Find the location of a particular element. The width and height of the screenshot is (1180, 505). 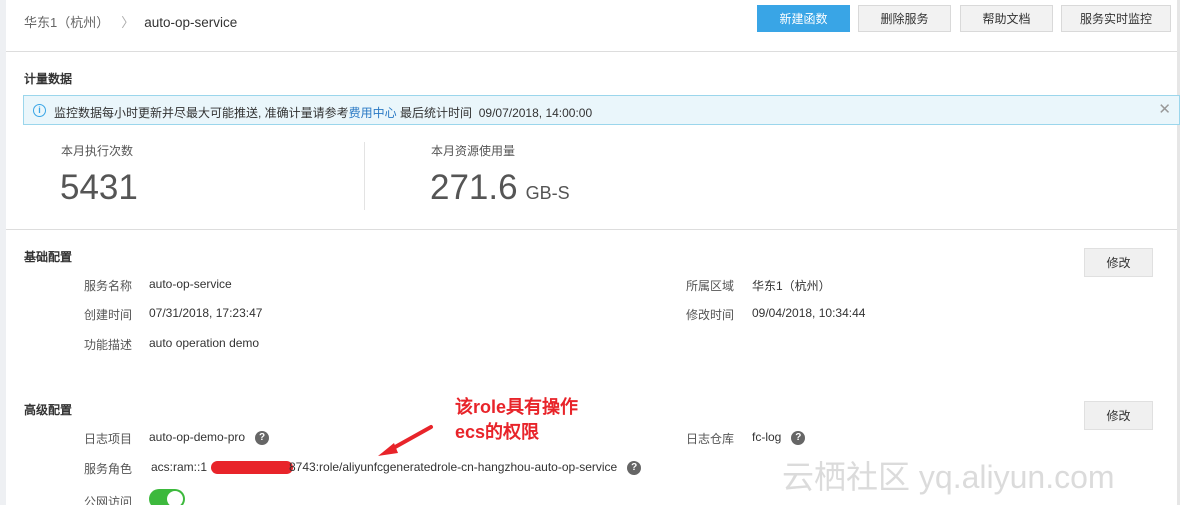

annotation-line-2: ecs的权限 is located at coordinates (497, 432).